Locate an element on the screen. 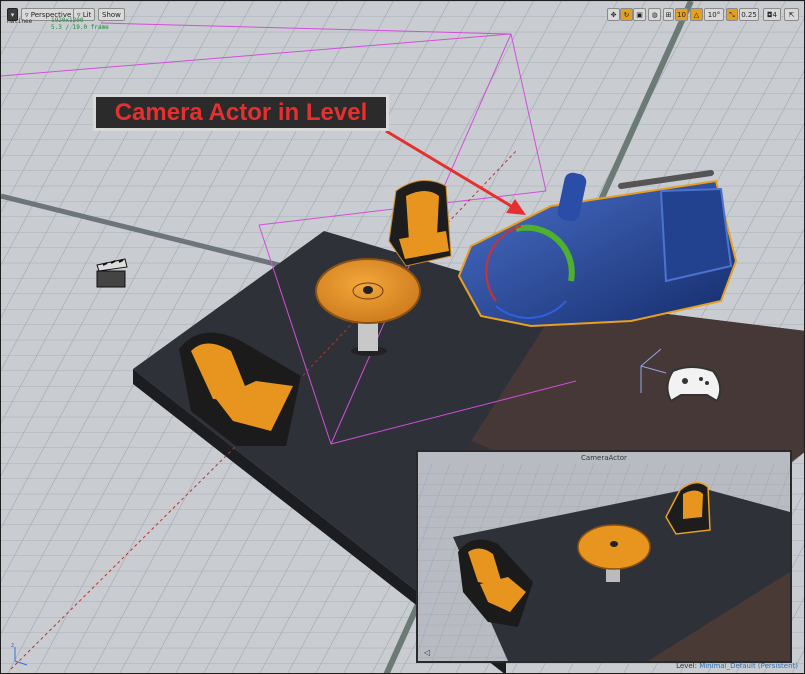 Image resolution: width=805 pixels, height=674 pixels. world-local-button: ◍ is located at coordinates (654, 14).